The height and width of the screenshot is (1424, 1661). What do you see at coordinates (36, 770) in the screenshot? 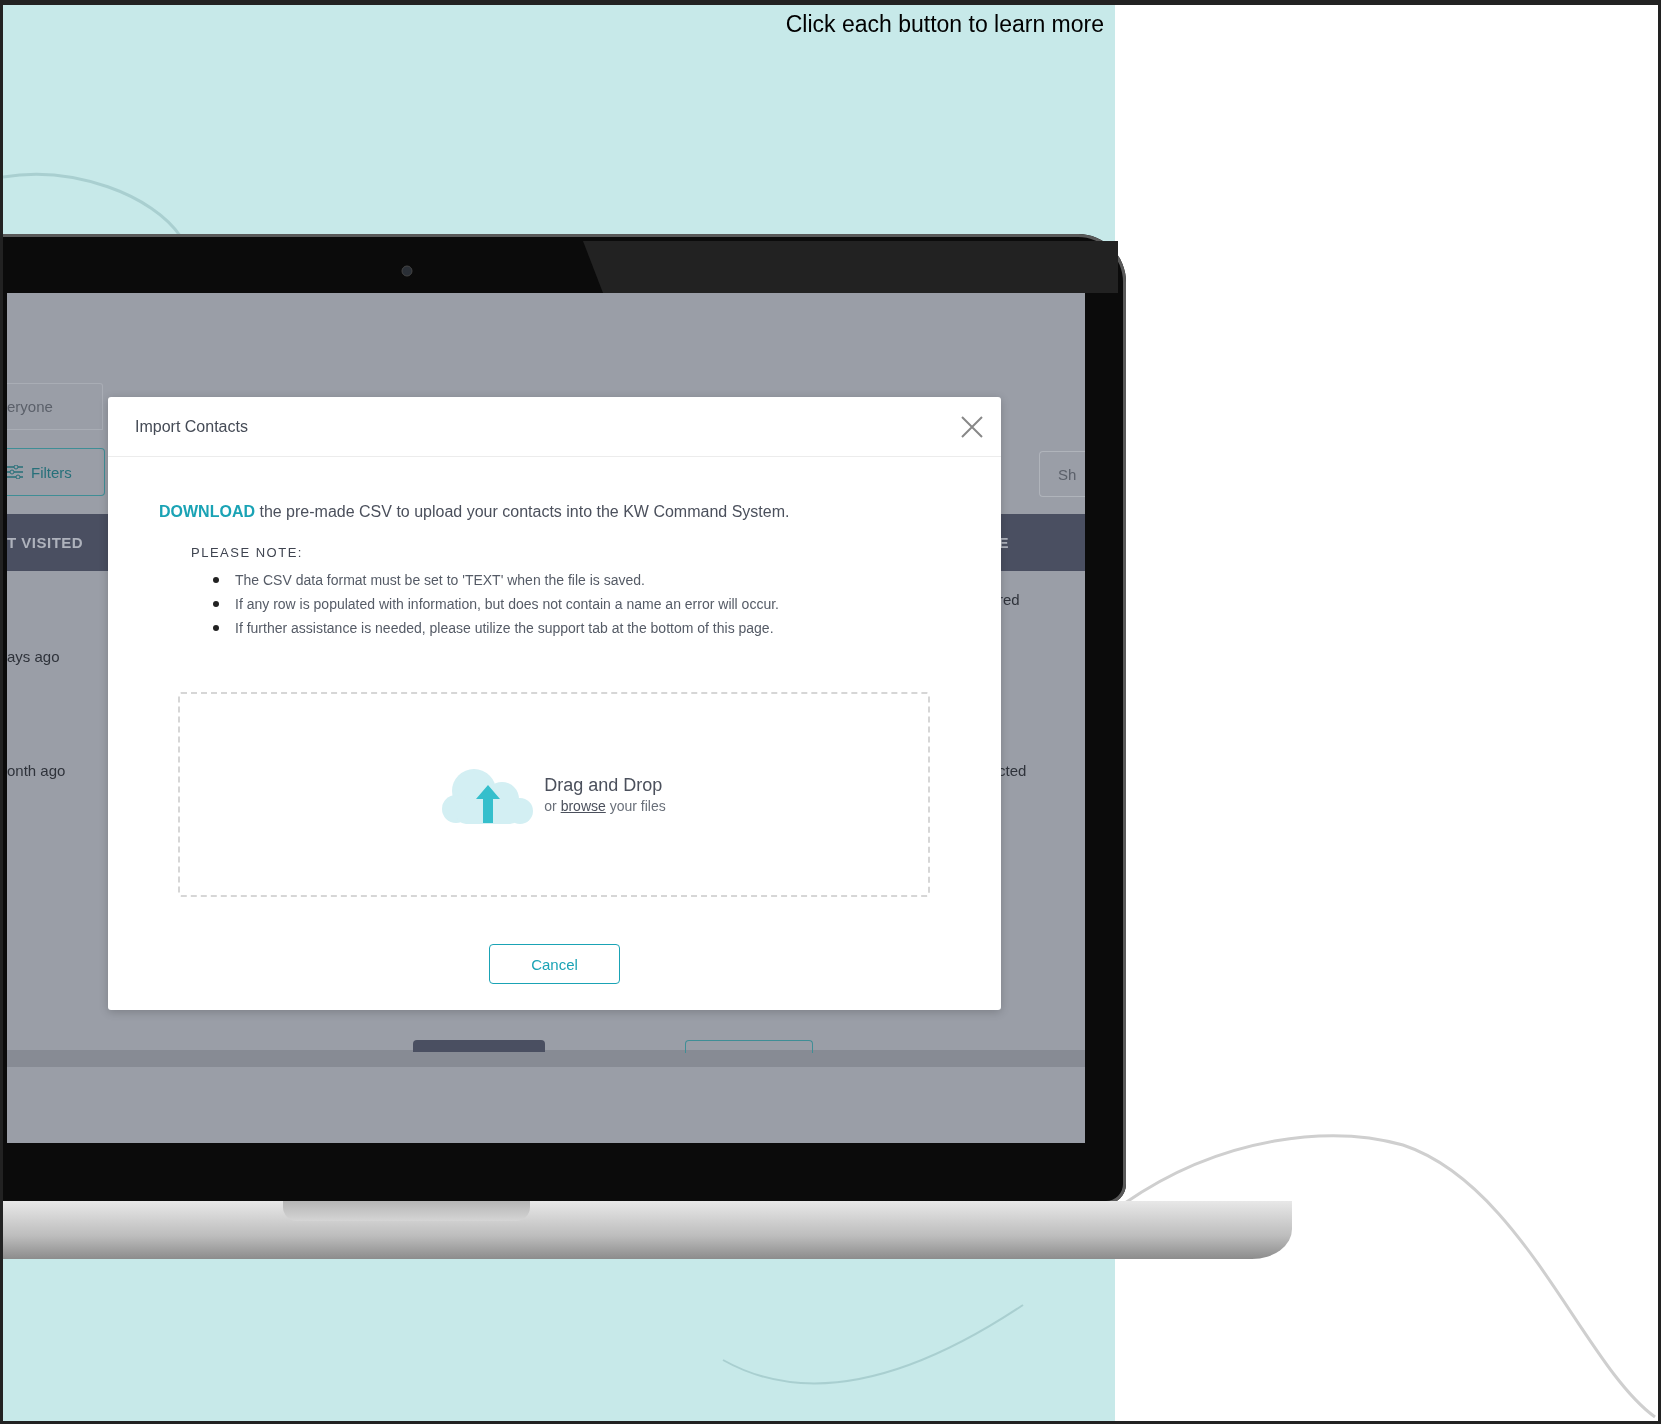
I see `table-cell: onth ago` at bounding box center [36, 770].